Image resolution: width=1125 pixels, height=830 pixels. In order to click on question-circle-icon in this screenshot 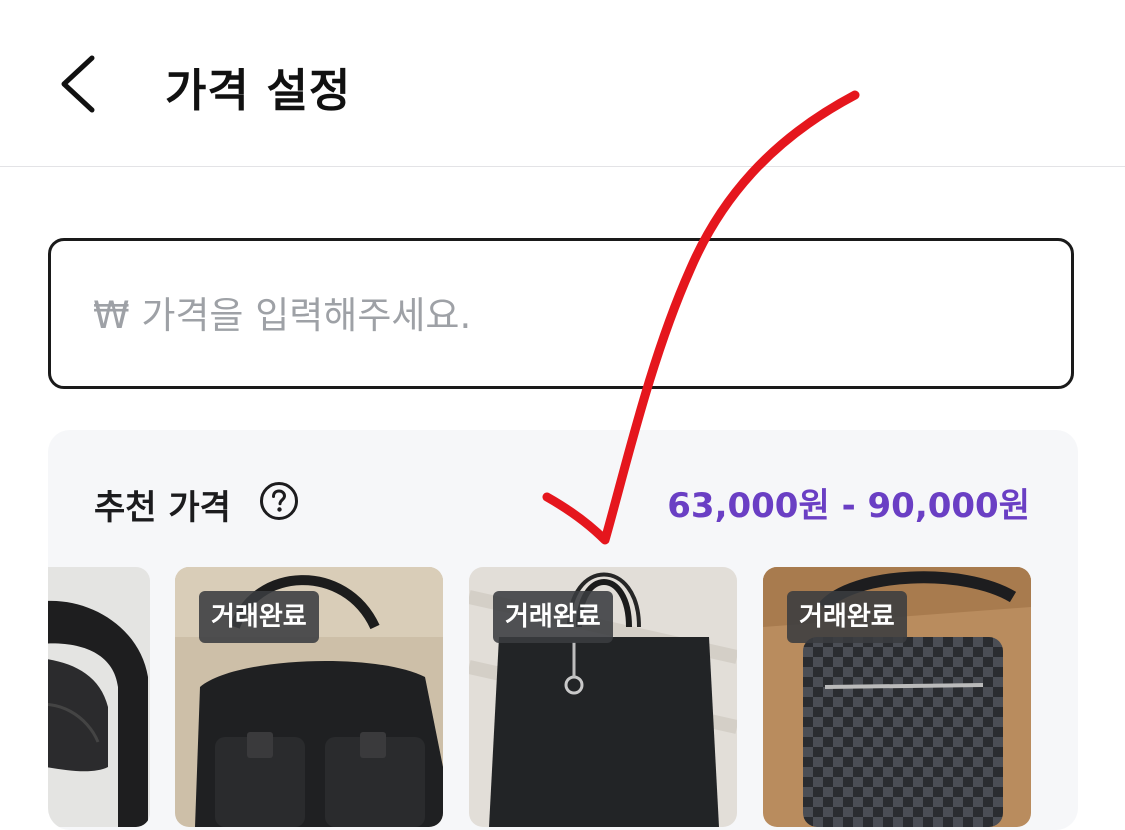, I will do `click(279, 501)`.